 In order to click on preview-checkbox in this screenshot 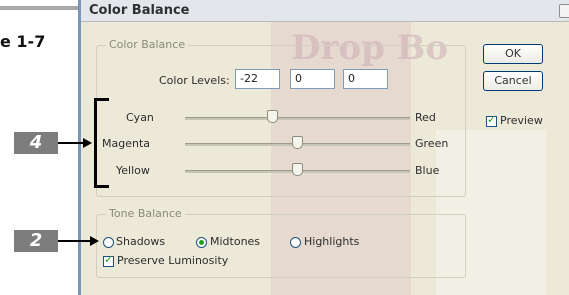, I will do `click(491, 120)`.